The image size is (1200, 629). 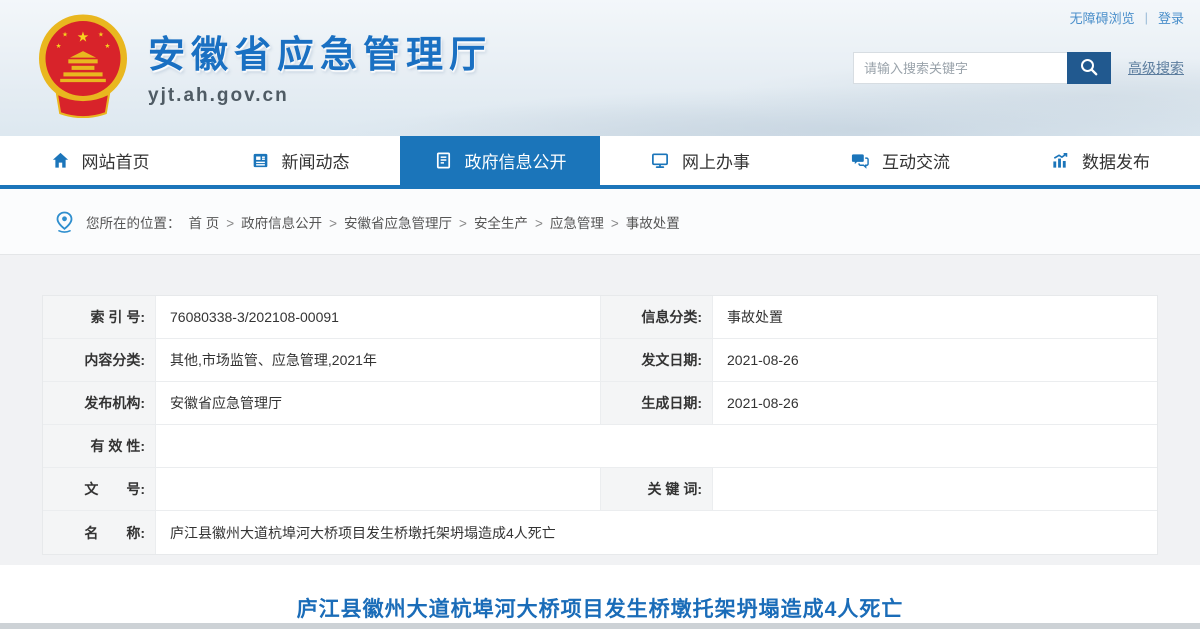 What do you see at coordinates (99, 360) in the screenshot?
I see `info-label: 内容分类:` at bounding box center [99, 360].